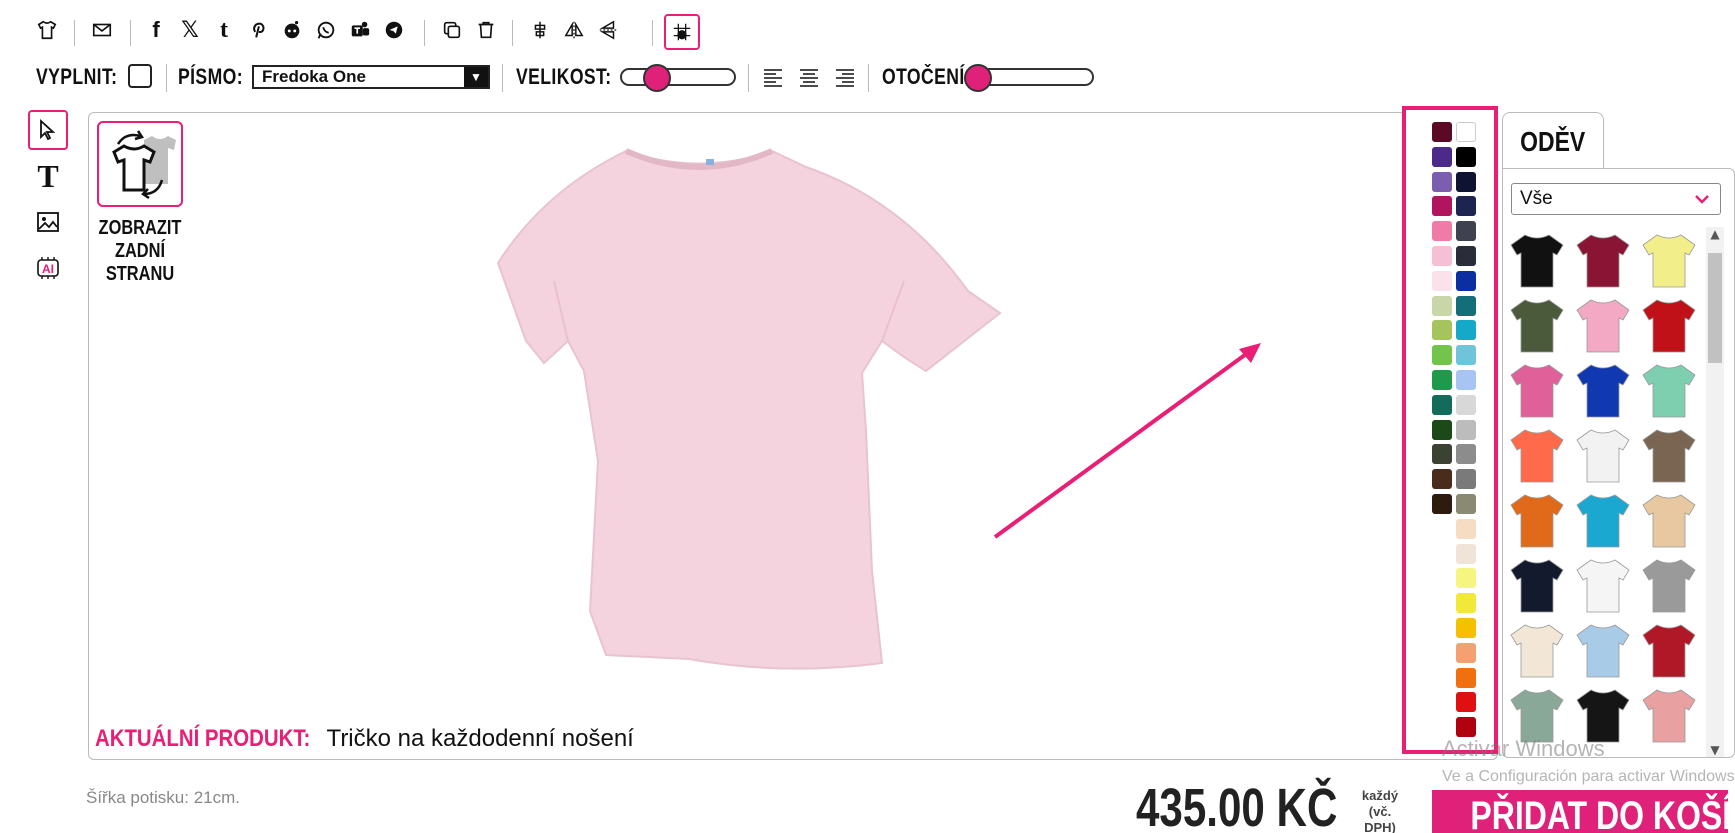  I want to click on category-select: Vše, so click(1616, 199).